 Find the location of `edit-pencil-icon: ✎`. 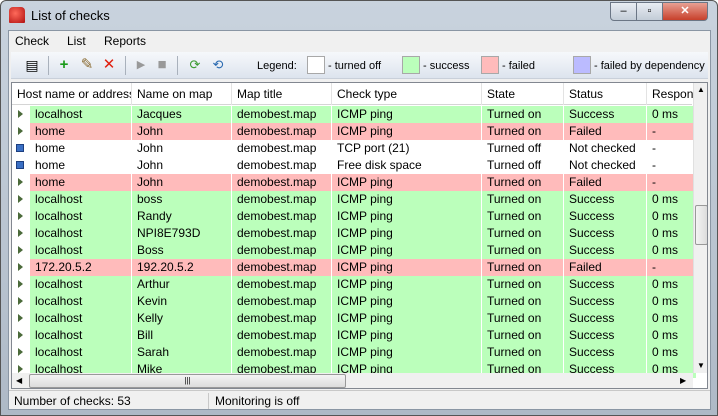

edit-pencil-icon: ✎ is located at coordinates (87, 65).